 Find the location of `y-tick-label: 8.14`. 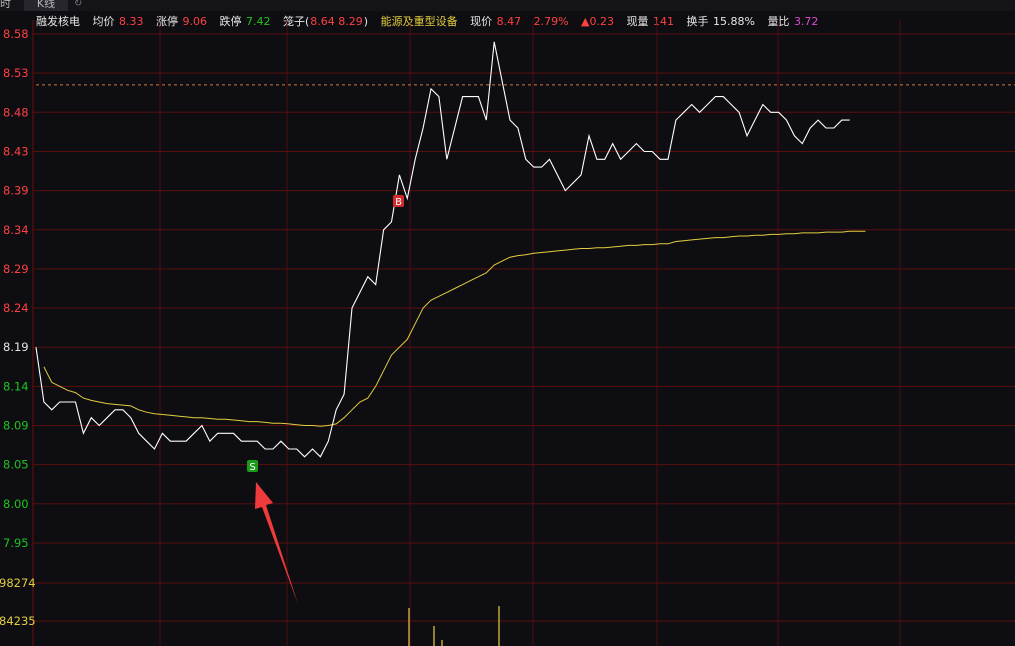

y-tick-label: 8.14 is located at coordinates (16, 386).